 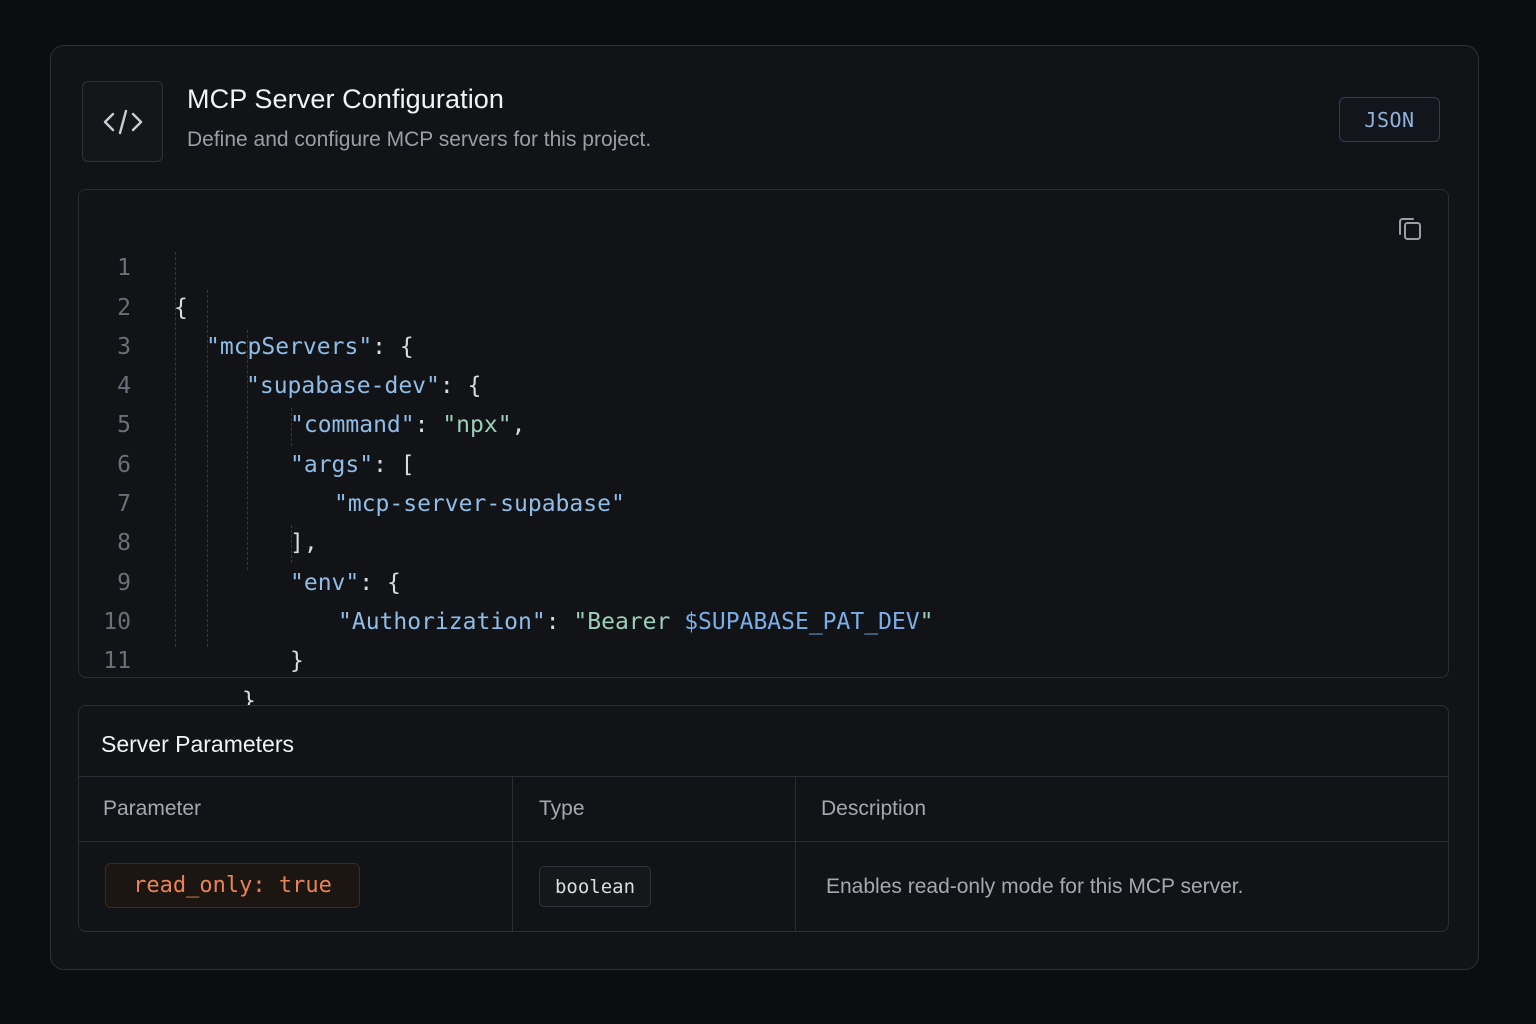 What do you see at coordinates (874, 808) in the screenshot?
I see `column-header-description: Description` at bounding box center [874, 808].